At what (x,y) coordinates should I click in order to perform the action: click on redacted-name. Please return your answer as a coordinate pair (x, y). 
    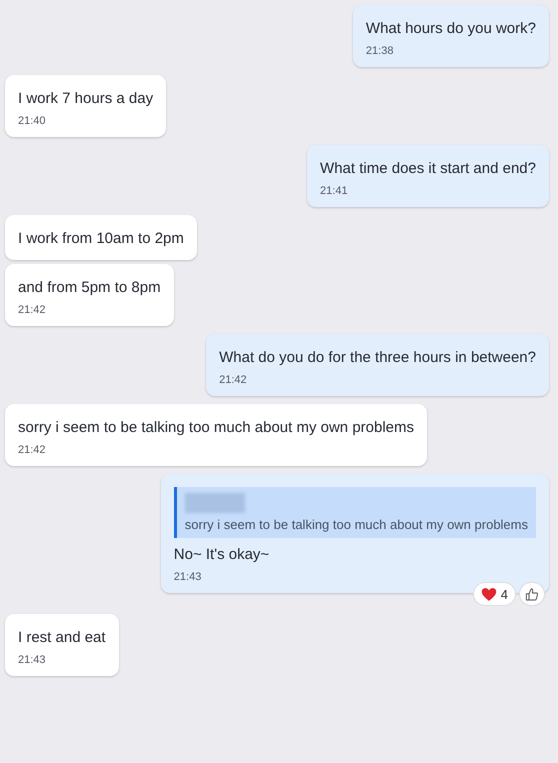
    Looking at the image, I should click on (214, 503).